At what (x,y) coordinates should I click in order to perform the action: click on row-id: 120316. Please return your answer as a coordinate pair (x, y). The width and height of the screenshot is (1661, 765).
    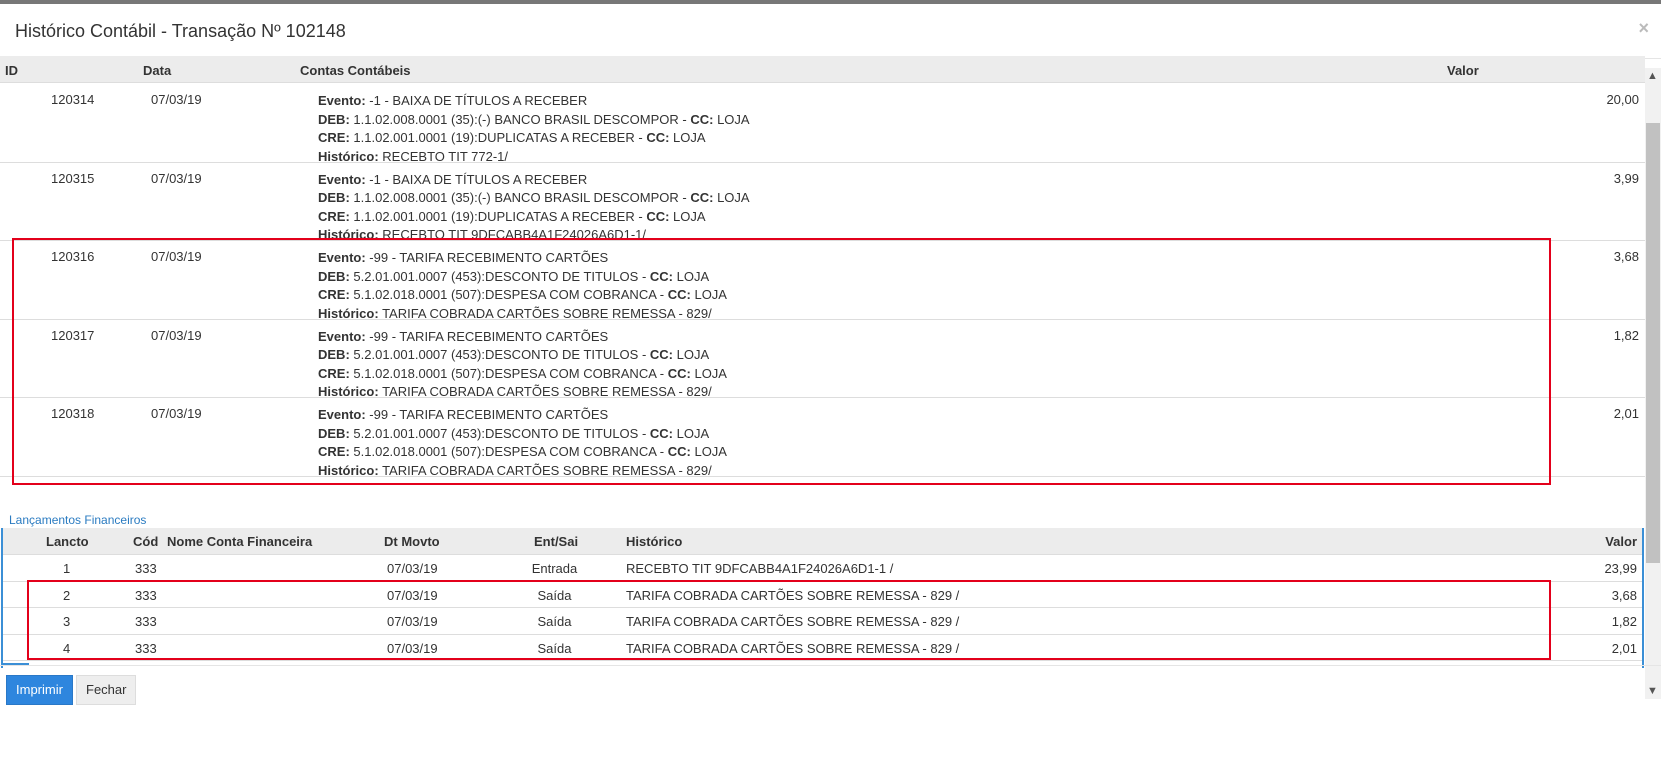
    Looking at the image, I should click on (73, 256).